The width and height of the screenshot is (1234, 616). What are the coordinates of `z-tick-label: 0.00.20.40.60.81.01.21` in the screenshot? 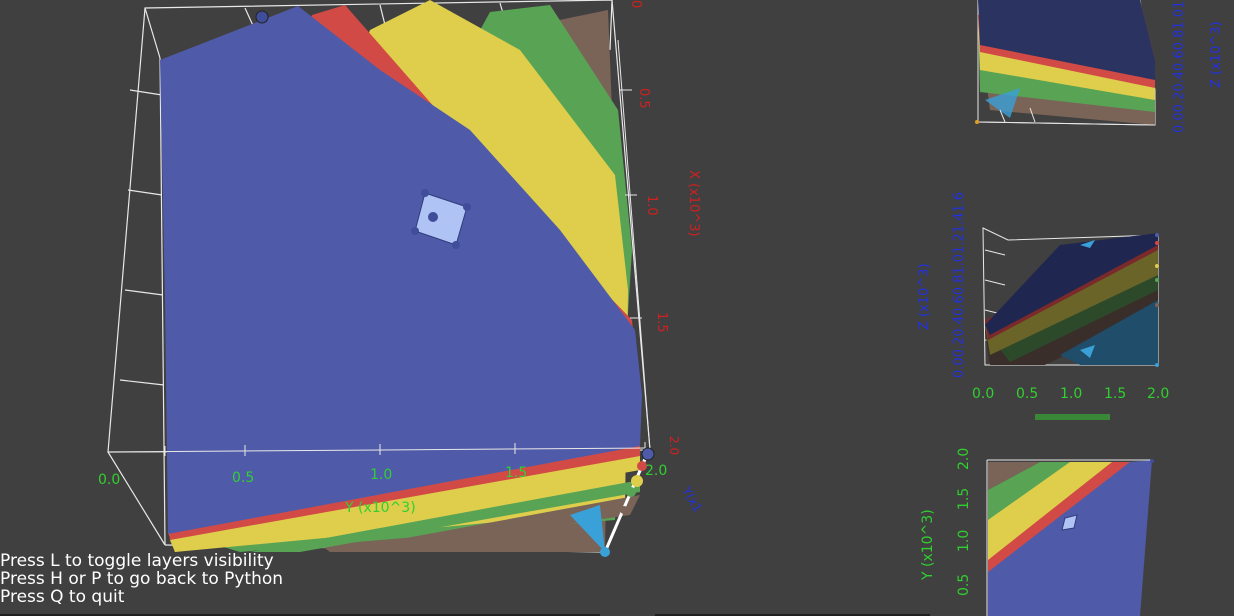 It's located at (1179, 66).